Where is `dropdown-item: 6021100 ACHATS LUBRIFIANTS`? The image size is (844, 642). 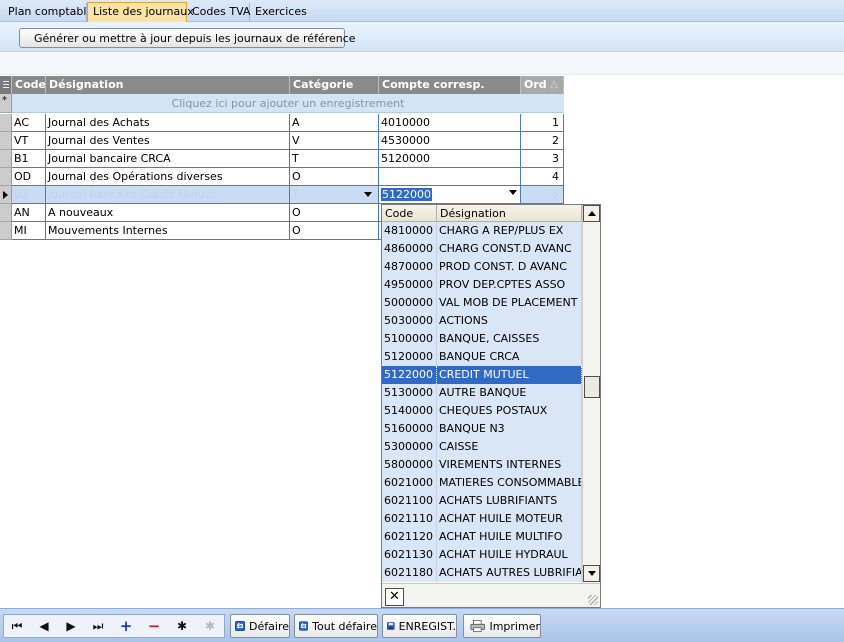
dropdown-item: 6021100 ACHATS LUBRIFIANTS is located at coordinates (482, 501).